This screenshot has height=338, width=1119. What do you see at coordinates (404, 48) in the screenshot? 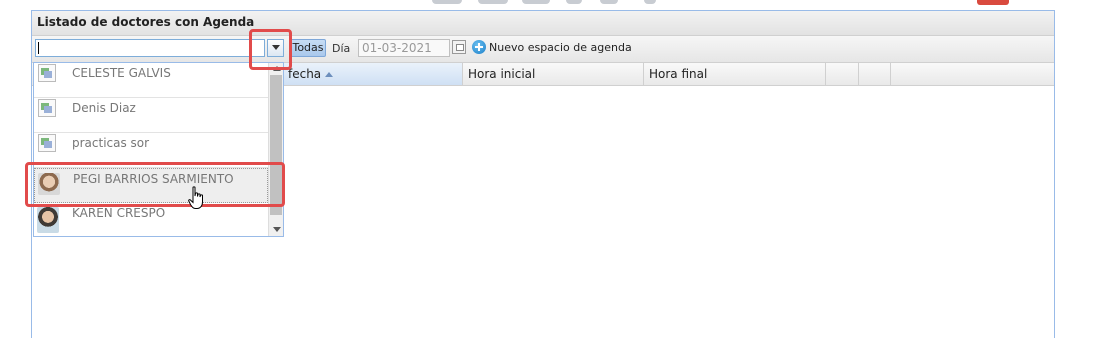
I see `date-field: 01-03-2021` at bounding box center [404, 48].